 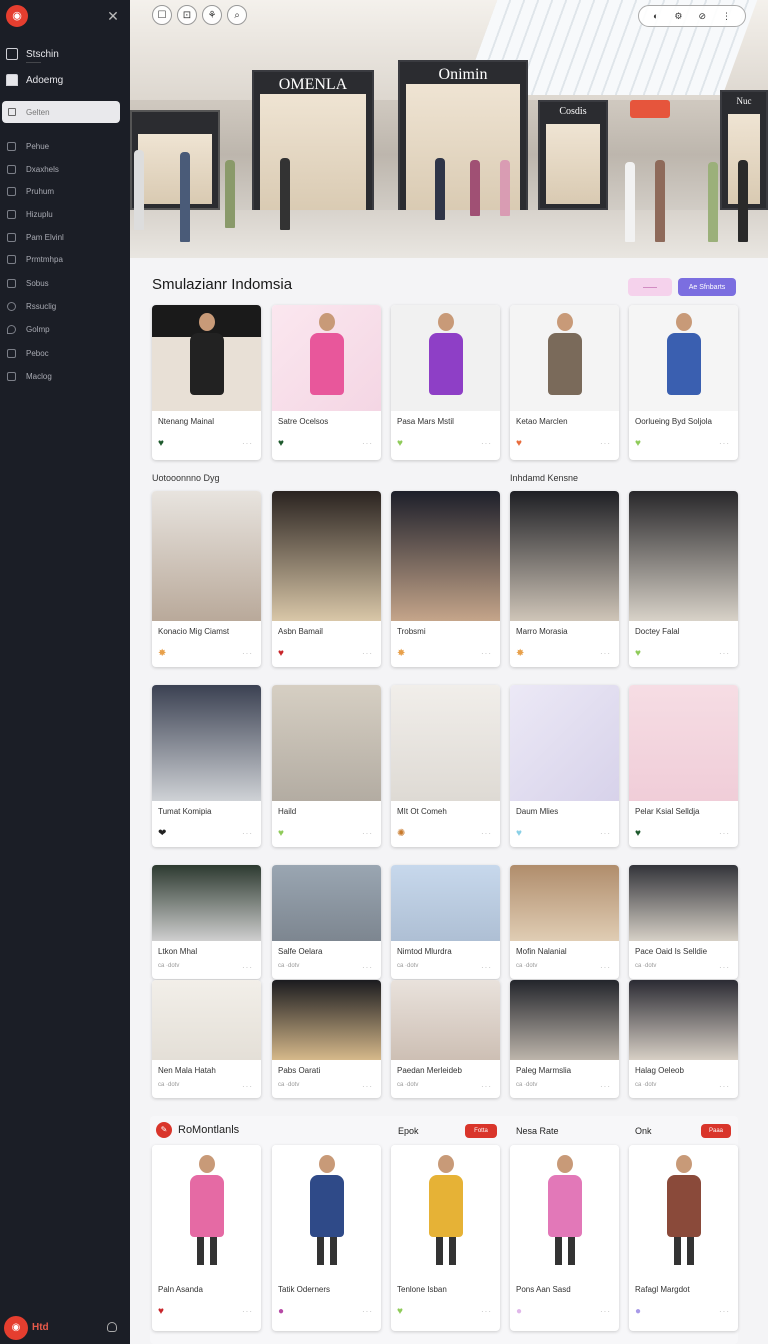 I want to click on product-card: Nen Mala Hatah ca ·dotv ···, so click(x=206, y=1039).